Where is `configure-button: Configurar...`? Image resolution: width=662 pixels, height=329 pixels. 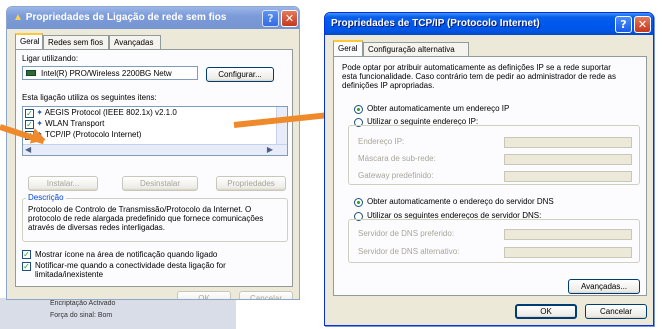
configure-button: Configurar... is located at coordinates (240, 74).